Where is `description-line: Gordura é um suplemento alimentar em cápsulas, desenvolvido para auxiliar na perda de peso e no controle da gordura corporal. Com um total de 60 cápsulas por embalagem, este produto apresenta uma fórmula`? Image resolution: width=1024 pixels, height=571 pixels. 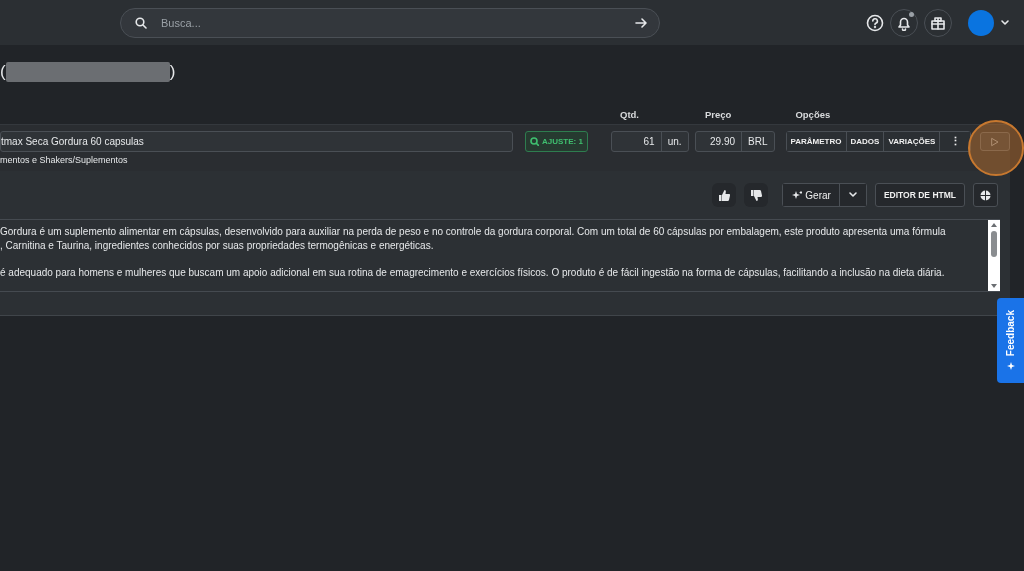 description-line: Gordura é um suplemento alimentar em cápsulas, desenvolvido para auxiliar na perda de peso e no controle da gordura corporal. Com um total de 60 cápsulas por embalagem, este produto apresenta uma fórmula is located at coordinates (473, 232).